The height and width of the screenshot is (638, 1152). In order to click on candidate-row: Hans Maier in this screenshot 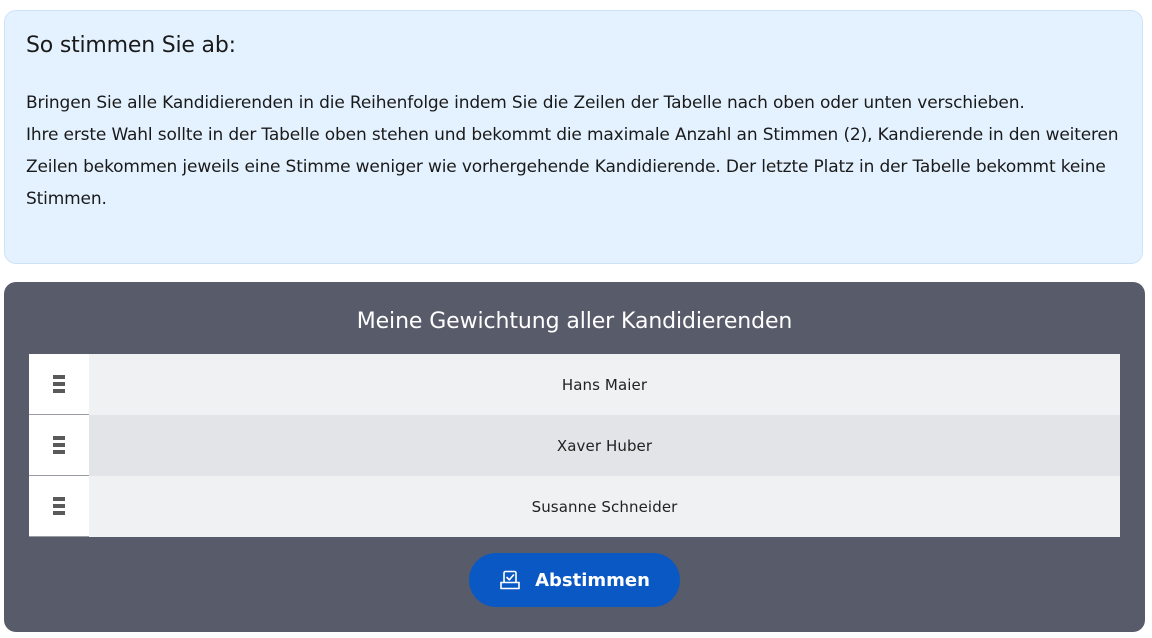, I will do `click(574, 384)`.